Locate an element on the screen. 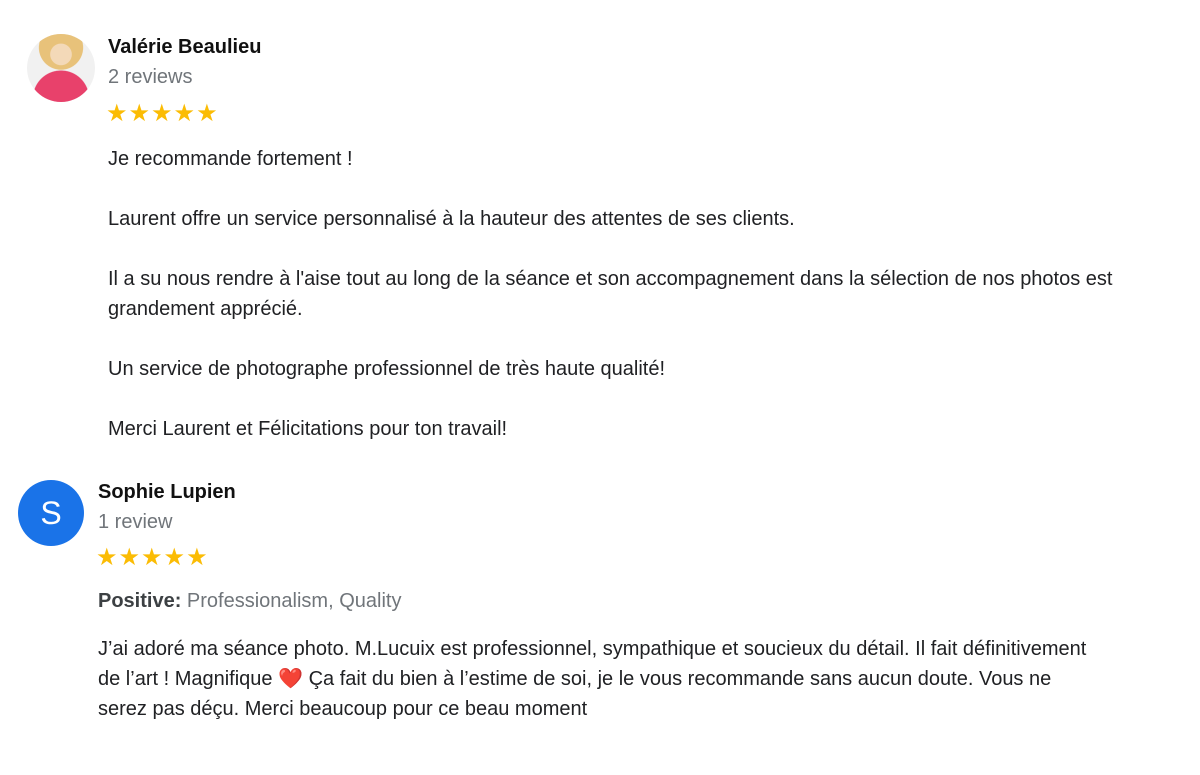 This screenshot has width=1200, height=775. avatar-photo is located at coordinates (61, 68).